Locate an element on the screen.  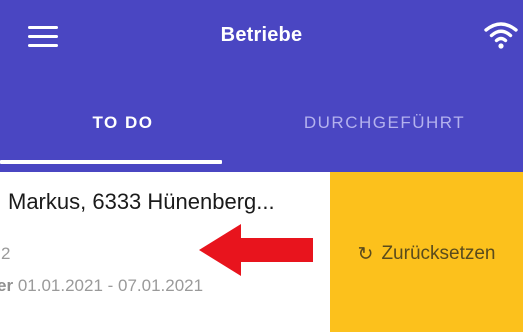
red-arrow-icon is located at coordinates (256, 250).